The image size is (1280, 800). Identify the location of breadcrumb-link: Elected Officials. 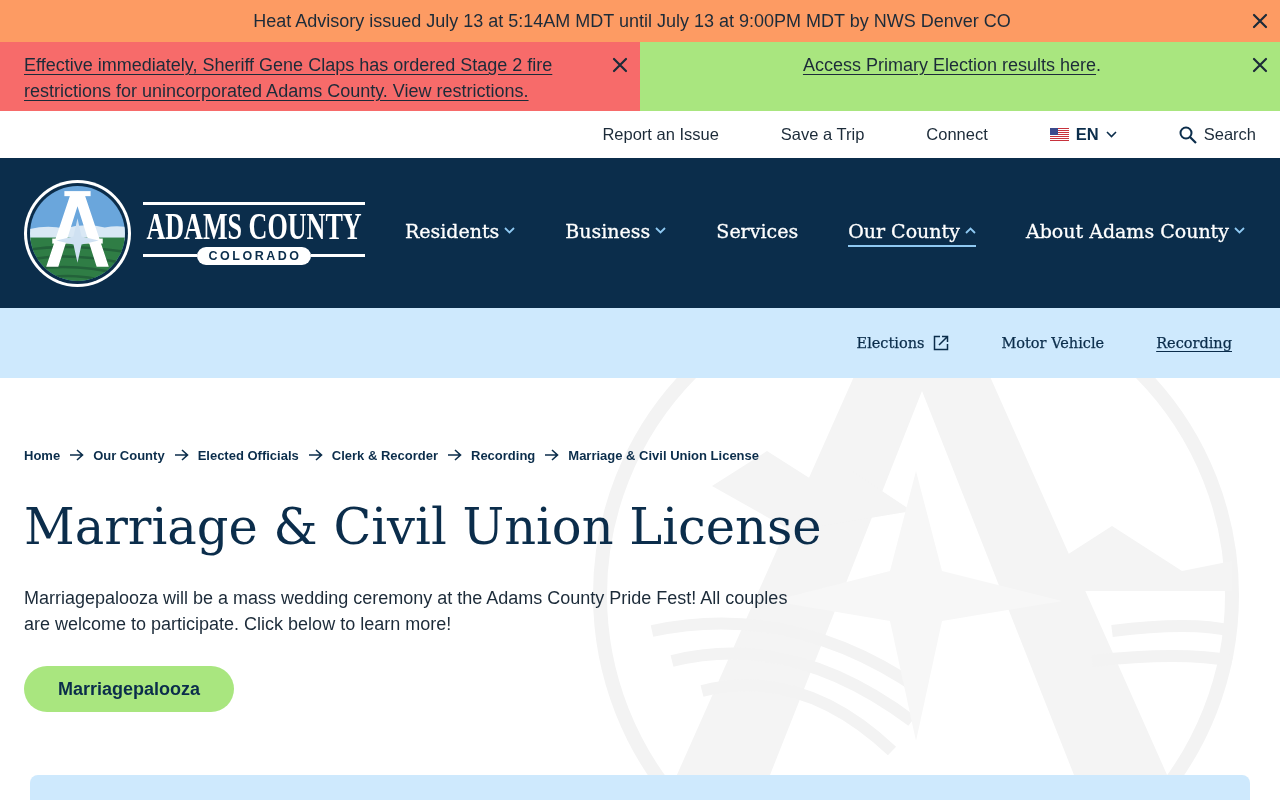
(248, 455).